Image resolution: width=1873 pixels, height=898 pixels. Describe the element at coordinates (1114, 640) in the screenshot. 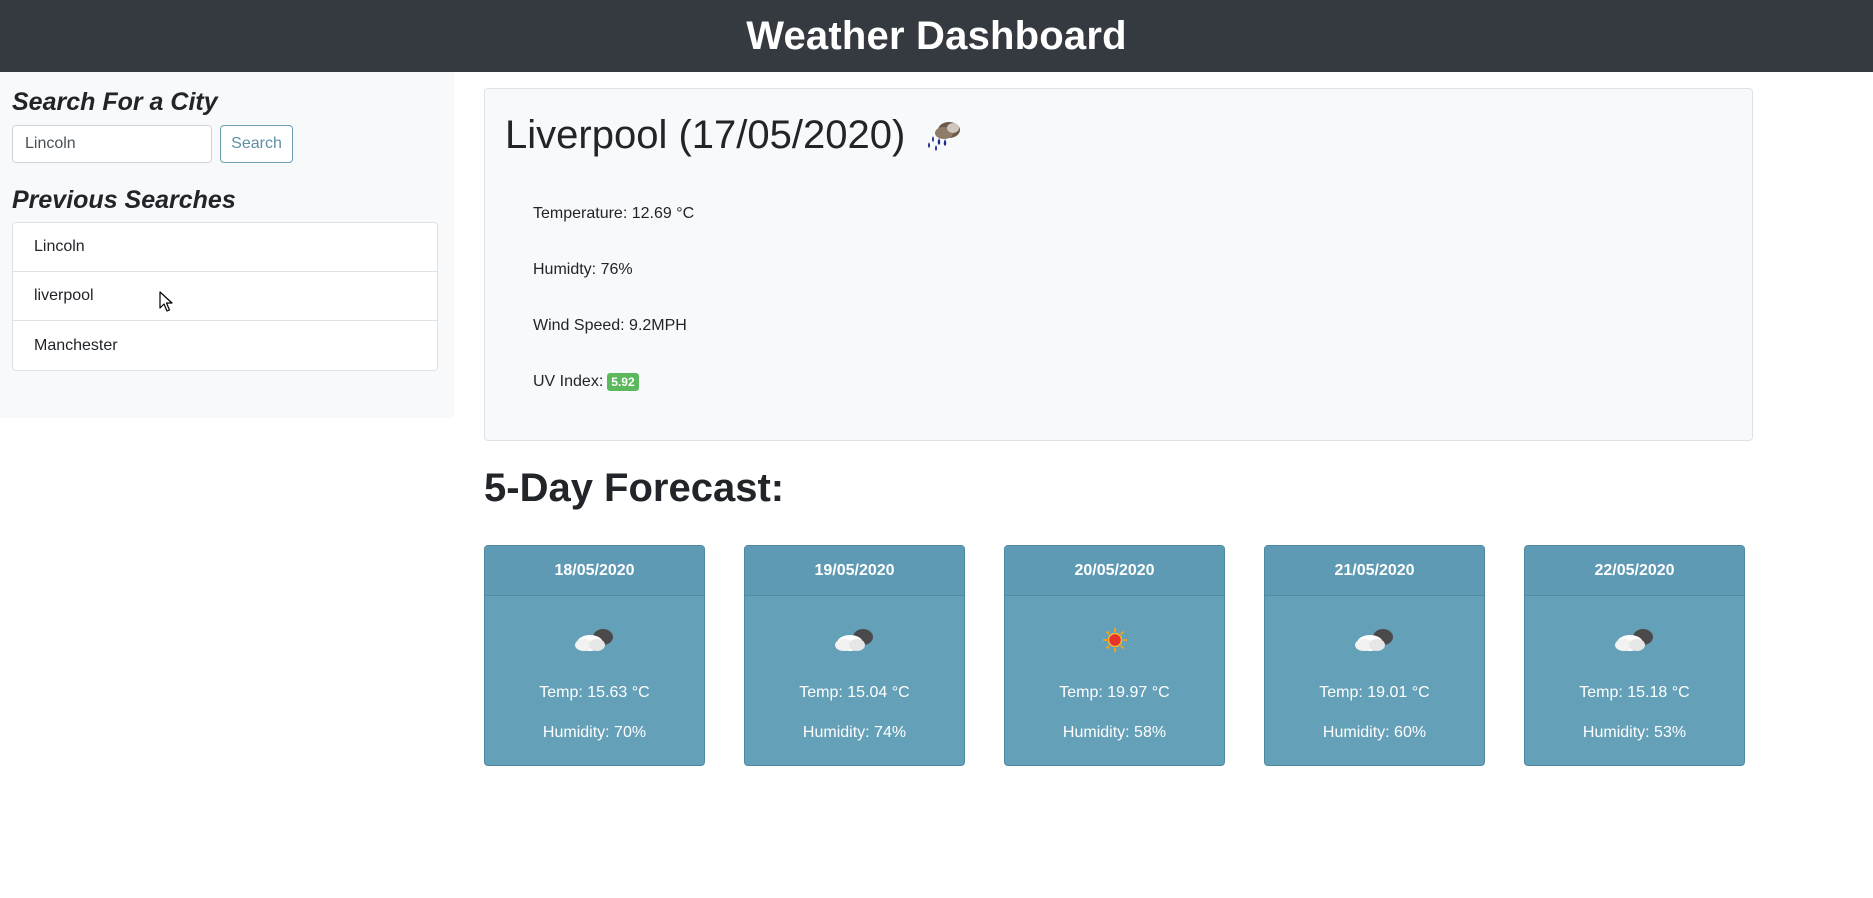

I see `sun-icon` at that location.